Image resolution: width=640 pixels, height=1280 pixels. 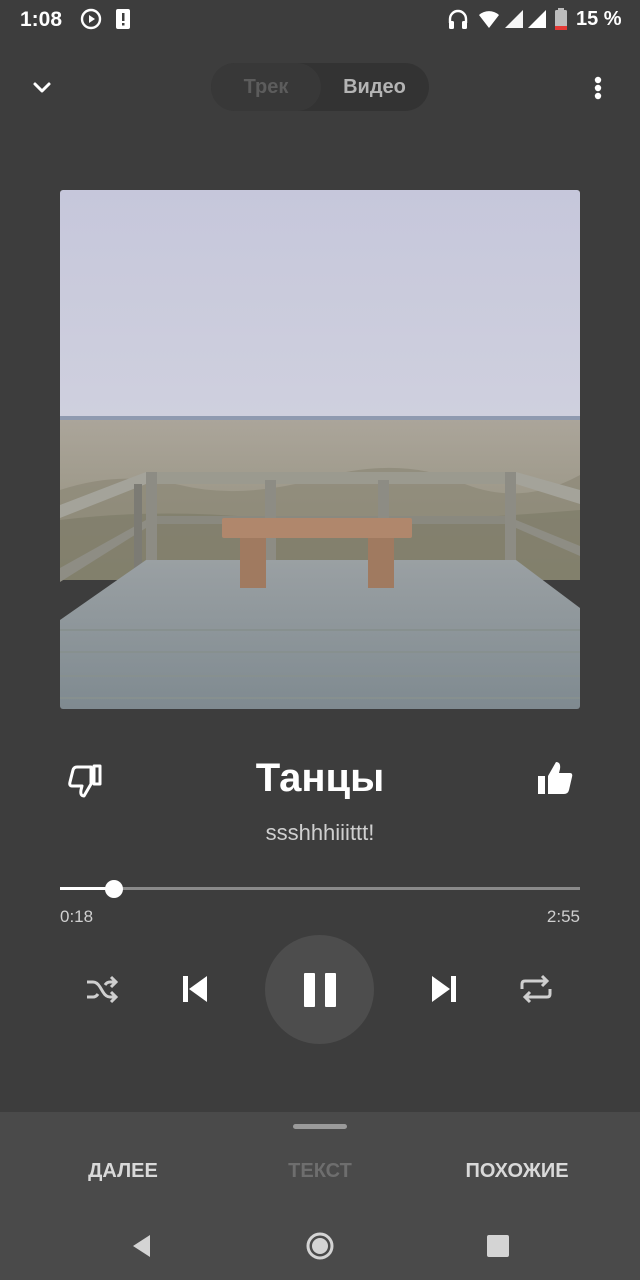 I want to click on skip-previous-icon, so click(x=195, y=989).